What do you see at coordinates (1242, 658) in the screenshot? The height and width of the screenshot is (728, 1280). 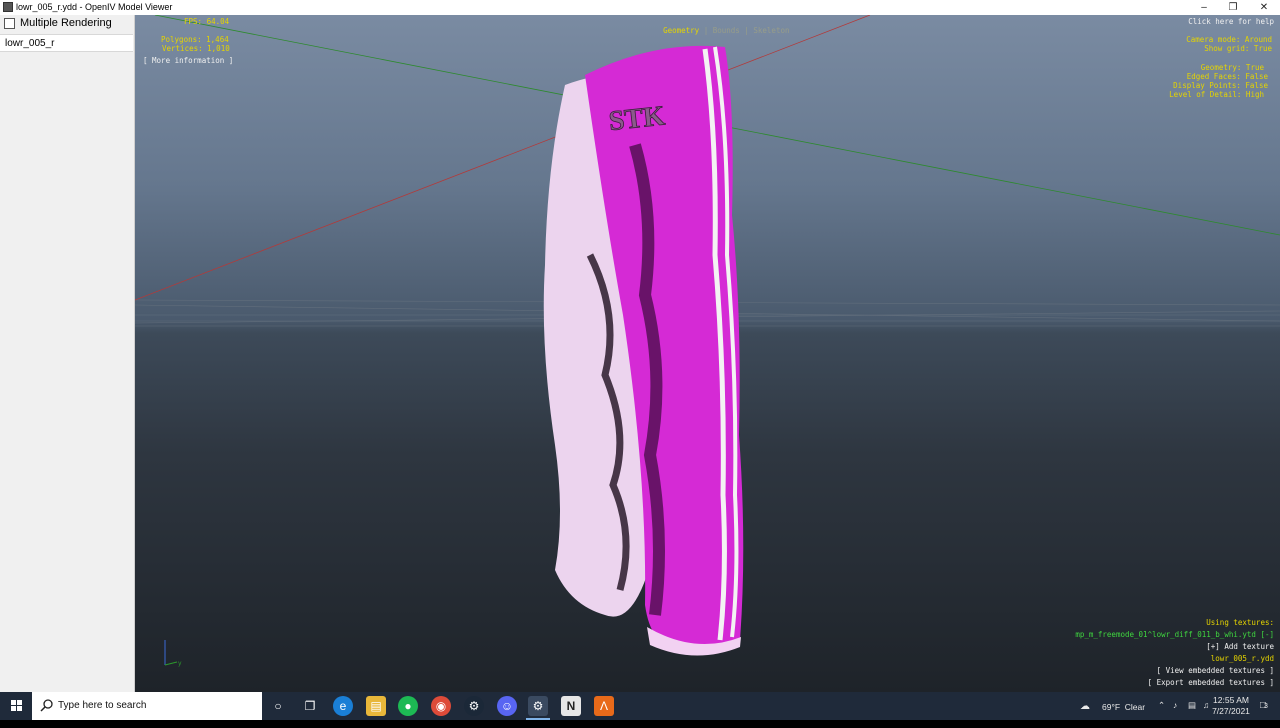 I see `ydd-file-label: lowr_005_r.ydd` at bounding box center [1242, 658].